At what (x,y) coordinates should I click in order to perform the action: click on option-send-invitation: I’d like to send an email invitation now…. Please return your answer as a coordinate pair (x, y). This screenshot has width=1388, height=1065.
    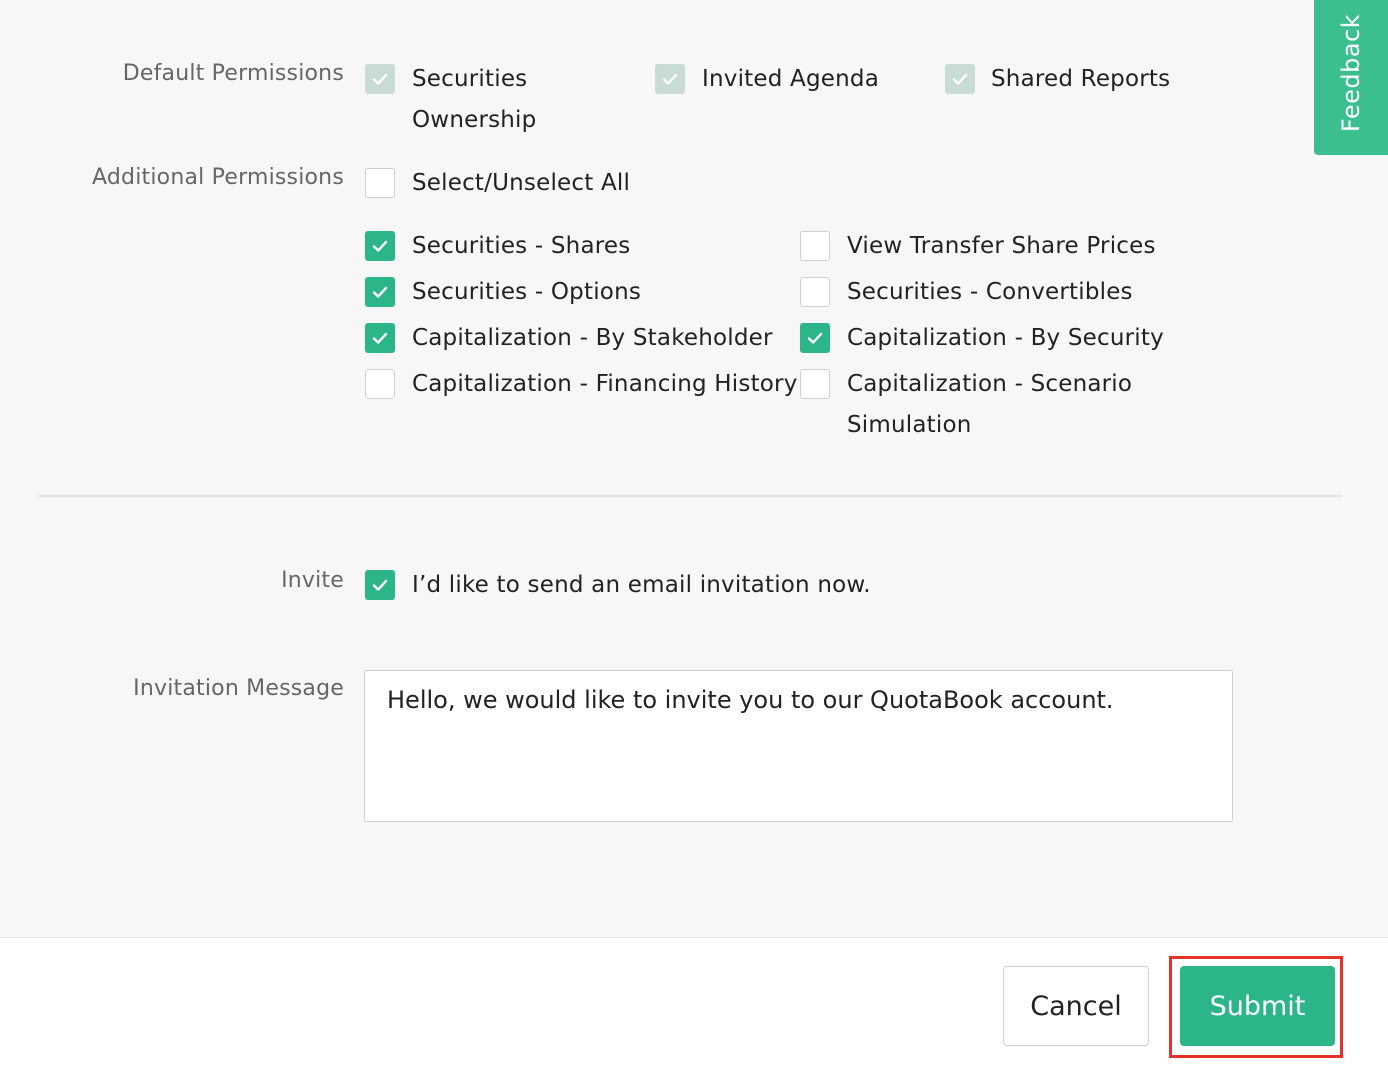
    Looking at the image, I should click on (641, 585).